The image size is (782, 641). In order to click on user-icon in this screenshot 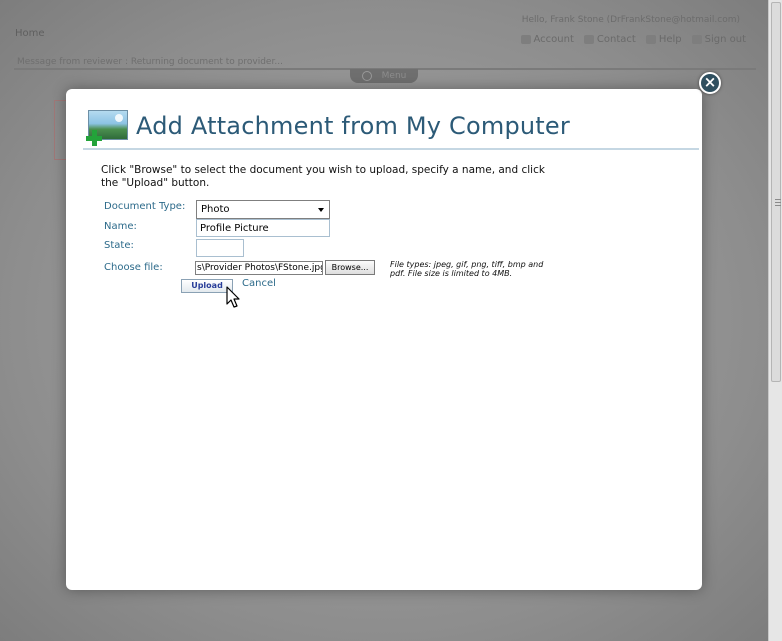, I will do `click(696, 39)`.